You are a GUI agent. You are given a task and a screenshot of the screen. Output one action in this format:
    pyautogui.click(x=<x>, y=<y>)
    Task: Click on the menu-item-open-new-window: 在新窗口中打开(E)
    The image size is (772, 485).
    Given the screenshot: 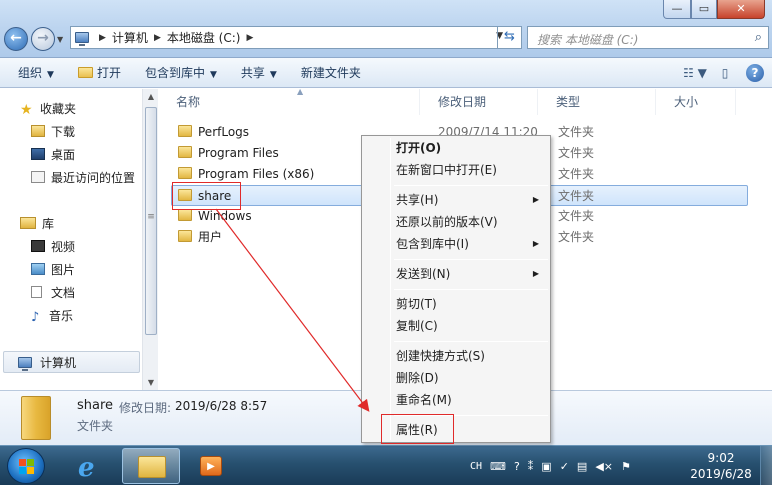 What is the action you would take?
    pyautogui.click(x=471, y=170)
    